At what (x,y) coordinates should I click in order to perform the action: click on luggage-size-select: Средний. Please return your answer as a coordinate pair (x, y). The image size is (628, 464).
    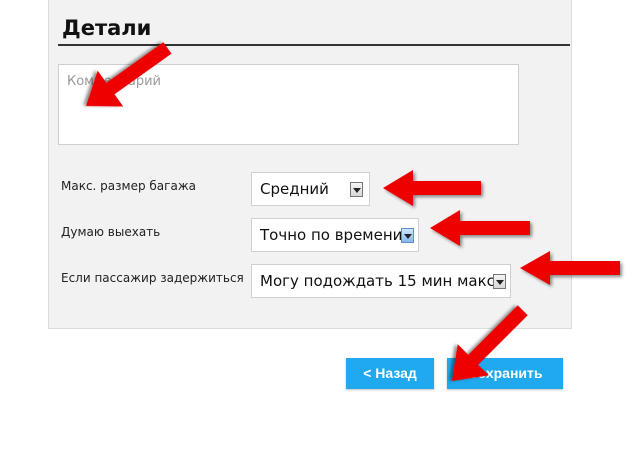
    Looking at the image, I should click on (310, 189).